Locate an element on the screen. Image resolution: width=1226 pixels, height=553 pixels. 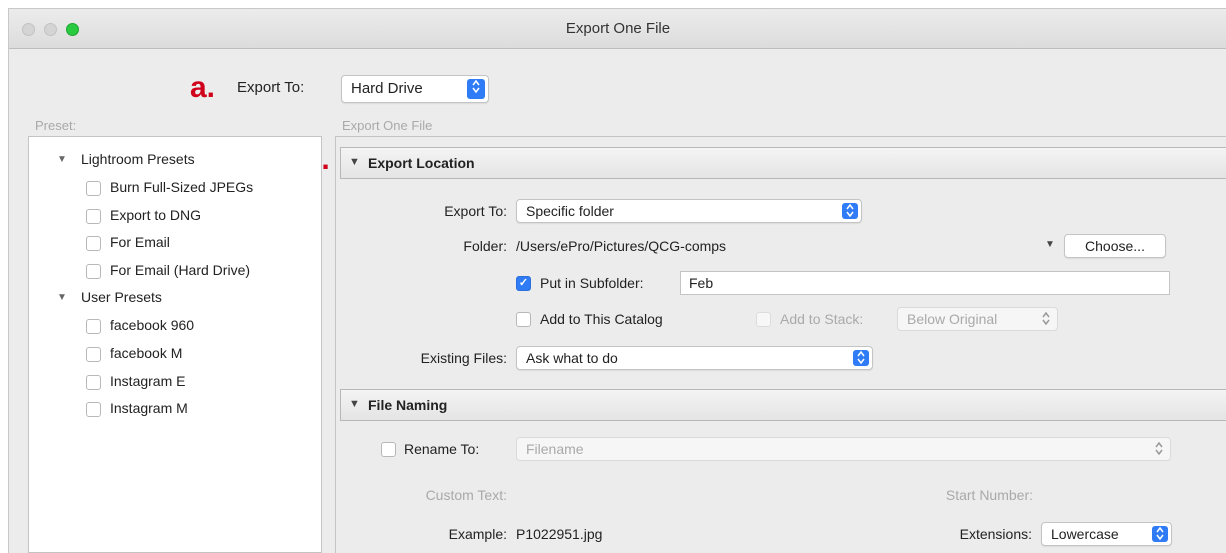
example-label: Example: is located at coordinates (477, 534).